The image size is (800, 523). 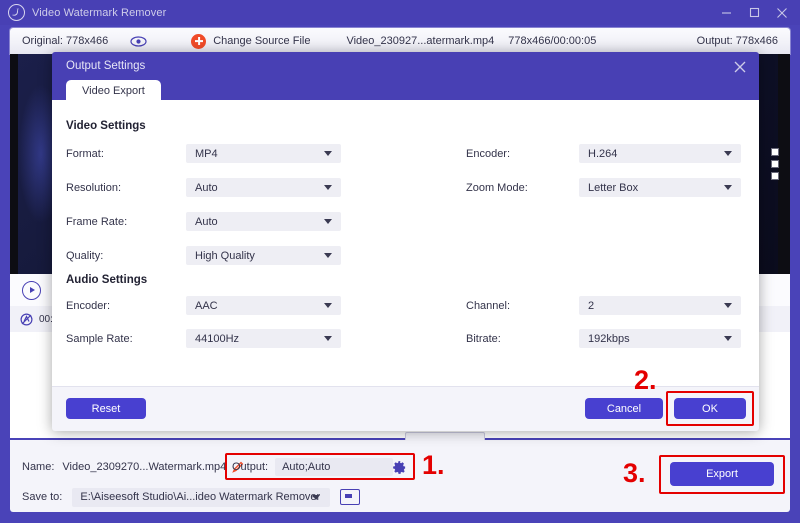 What do you see at coordinates (99, 12) in the screenshot?
I see `app-title: Video Watermark Remover` at bounding box center [99, 12].